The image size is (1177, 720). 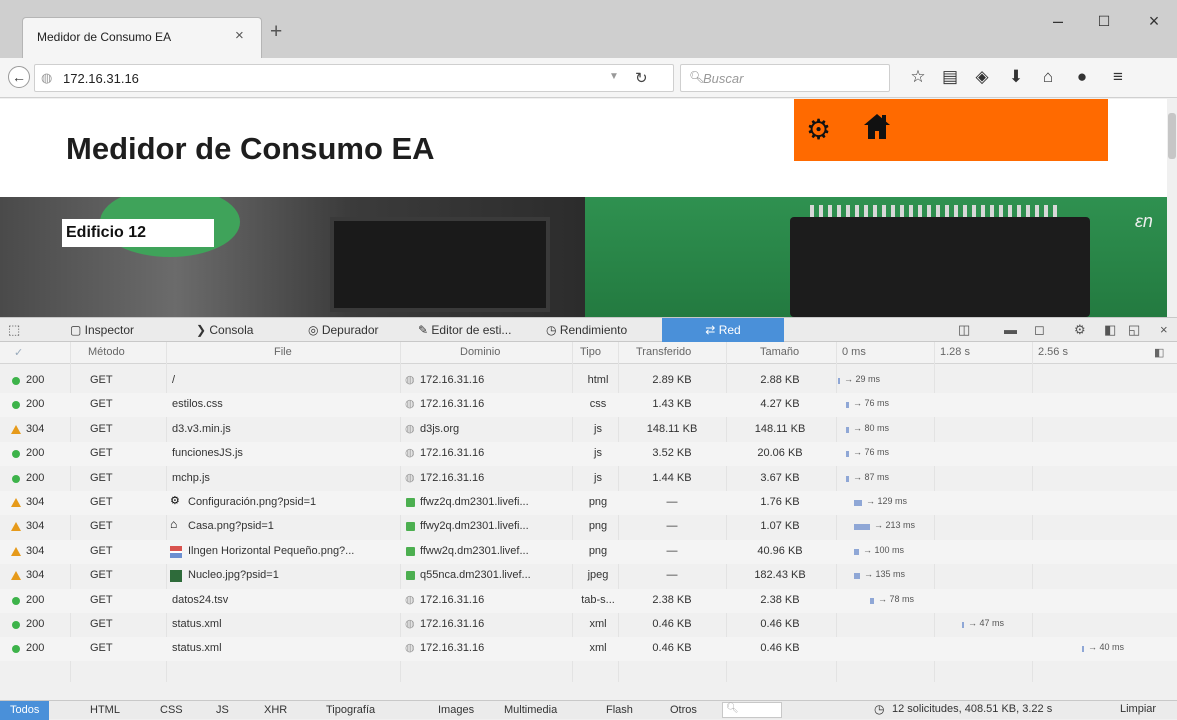 I want to click on request-file: datos24.tsv, so click(x=200, y=600).